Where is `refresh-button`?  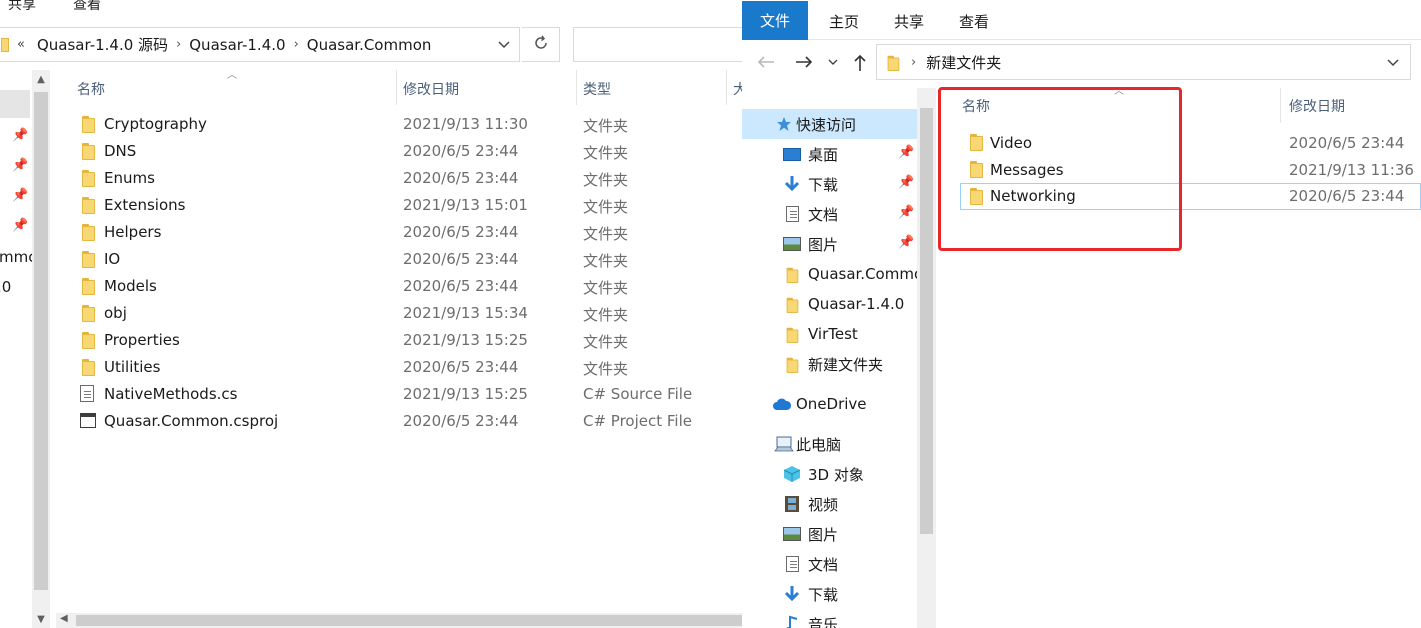
refresh-button is located at coordinates (541, 44).